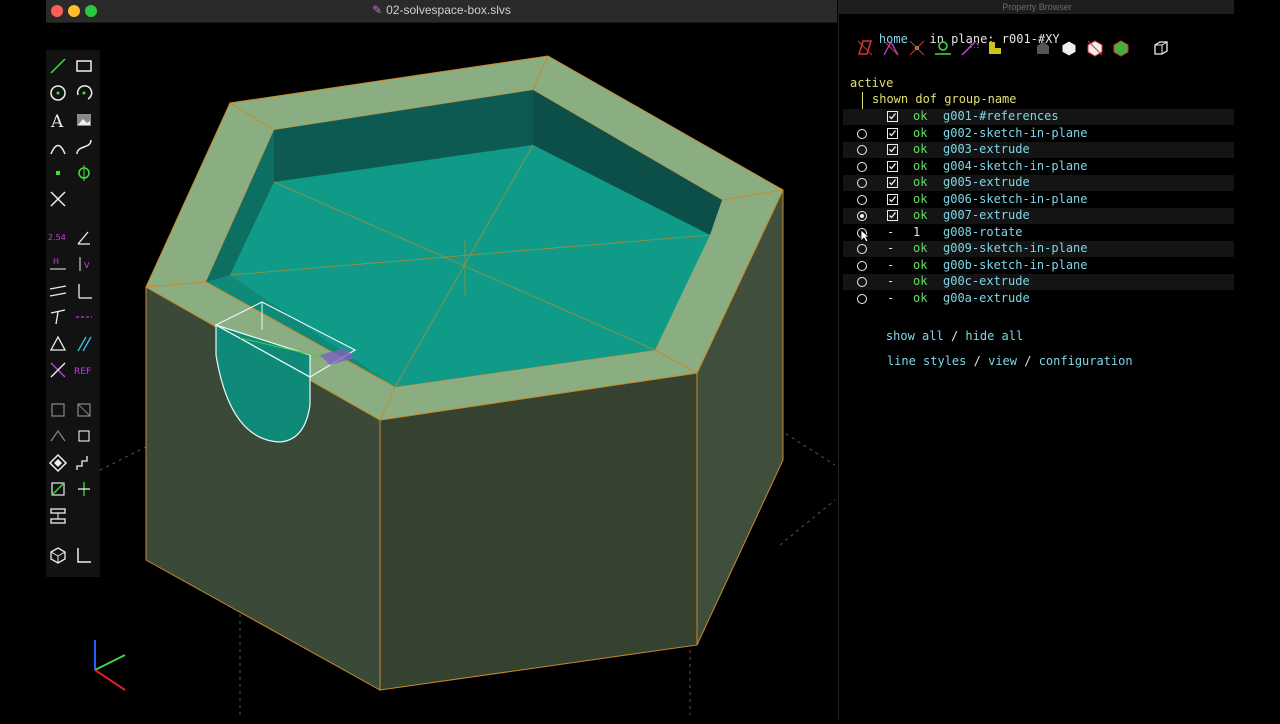 The width and height of the screenshot is (1280, 724). I want to click on reference-toggle-button: REF, so click(84, 370).